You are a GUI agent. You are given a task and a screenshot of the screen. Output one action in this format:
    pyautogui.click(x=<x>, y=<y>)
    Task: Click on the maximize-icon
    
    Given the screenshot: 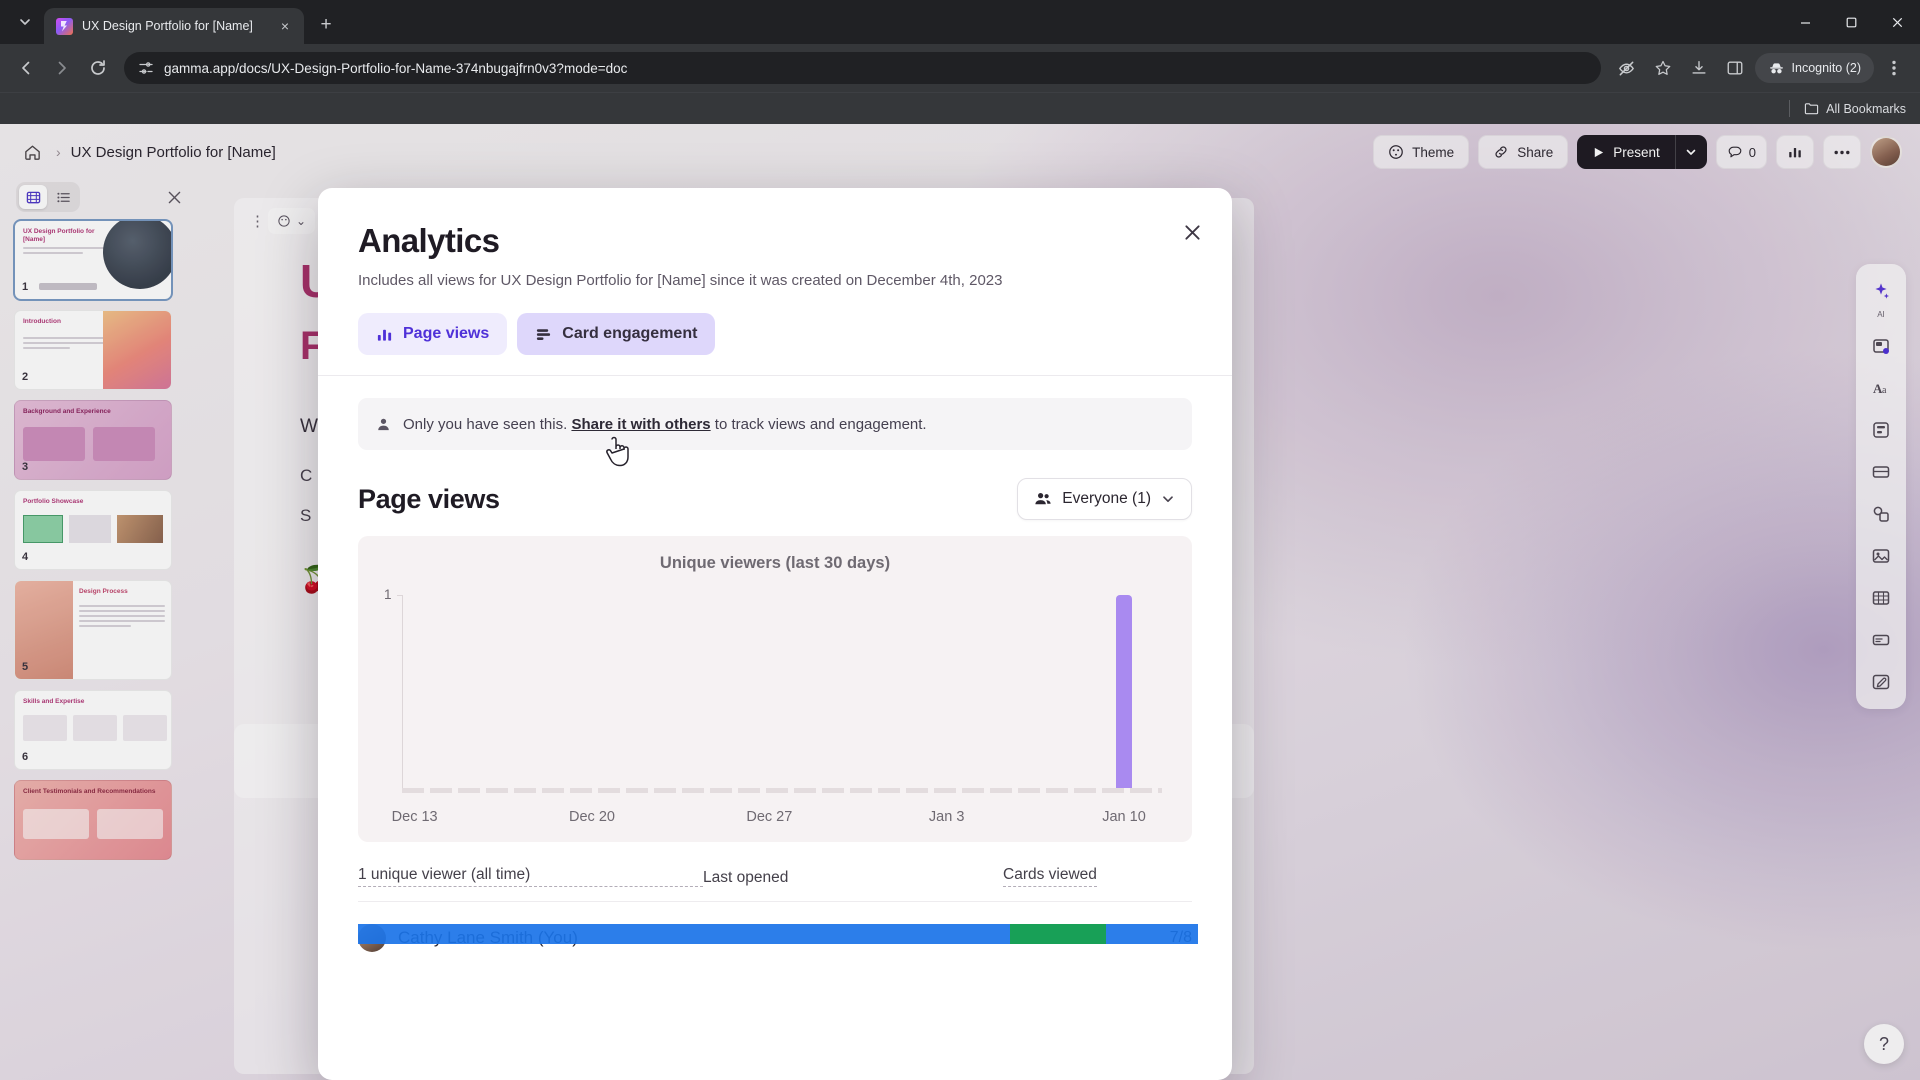 What is the action you would take?
    pyautogui.click(x=1851, y=22)
    